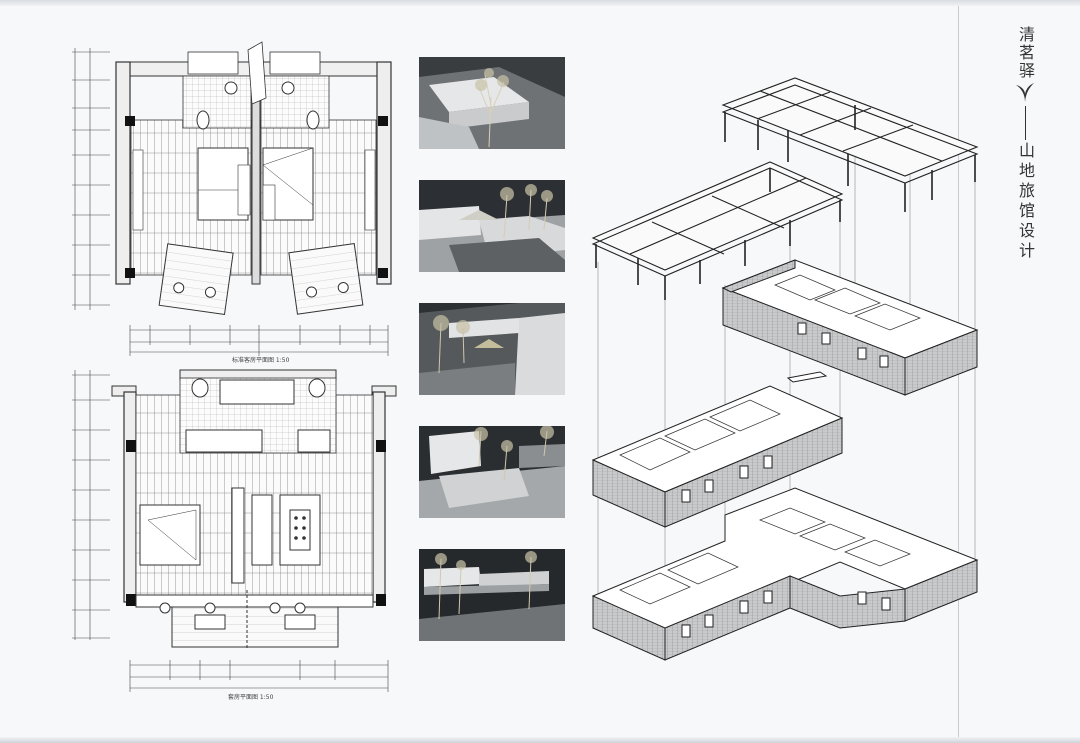 This screenshot has height=743, width=1080. Describe the element at coordinates (1025, 202) in the screenshot. I see `project-subtitle: 山地旅馆设计` at that location.